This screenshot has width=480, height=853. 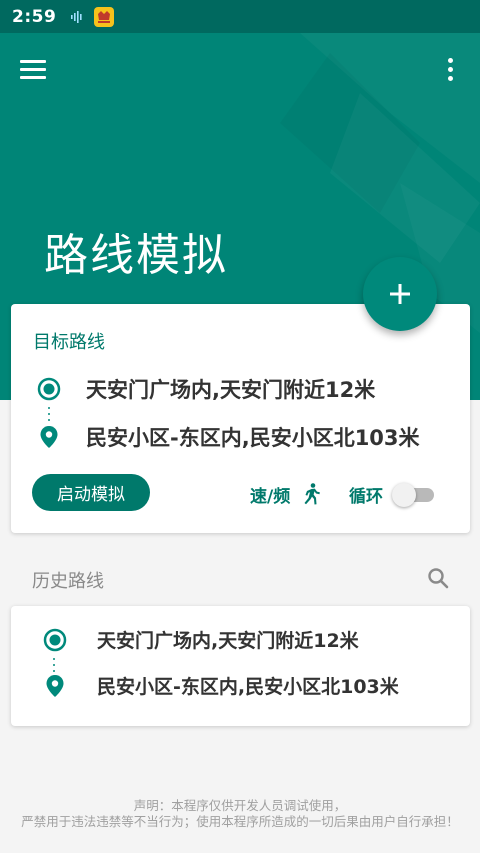 What do you see at coordinates (253, 438) in the screenshot?
I see `target-route-end-text: 民安小区-东区内,民安小区北103米` at bounding box center [253, 438].